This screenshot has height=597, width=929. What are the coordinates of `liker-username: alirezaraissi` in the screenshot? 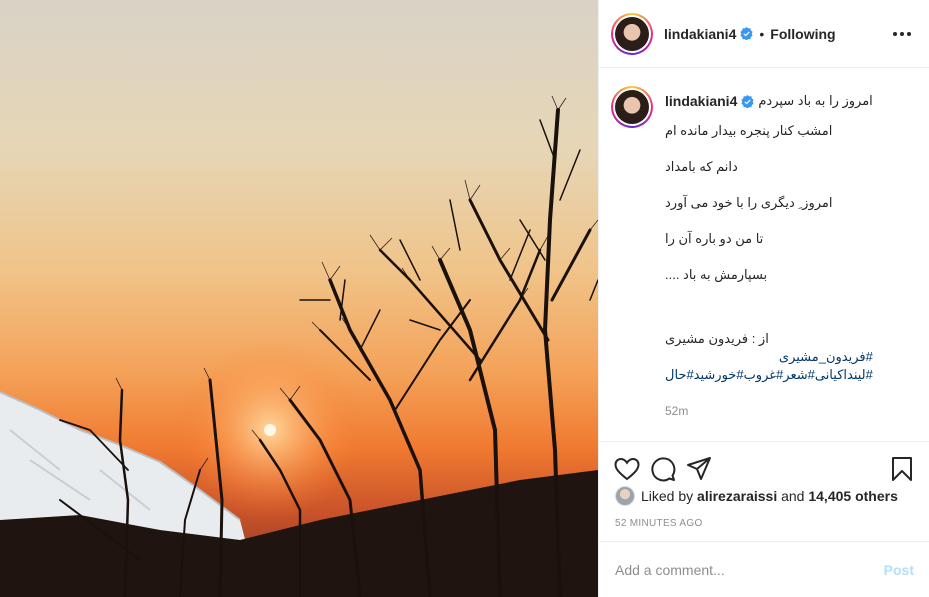 It's located at (737, 496).